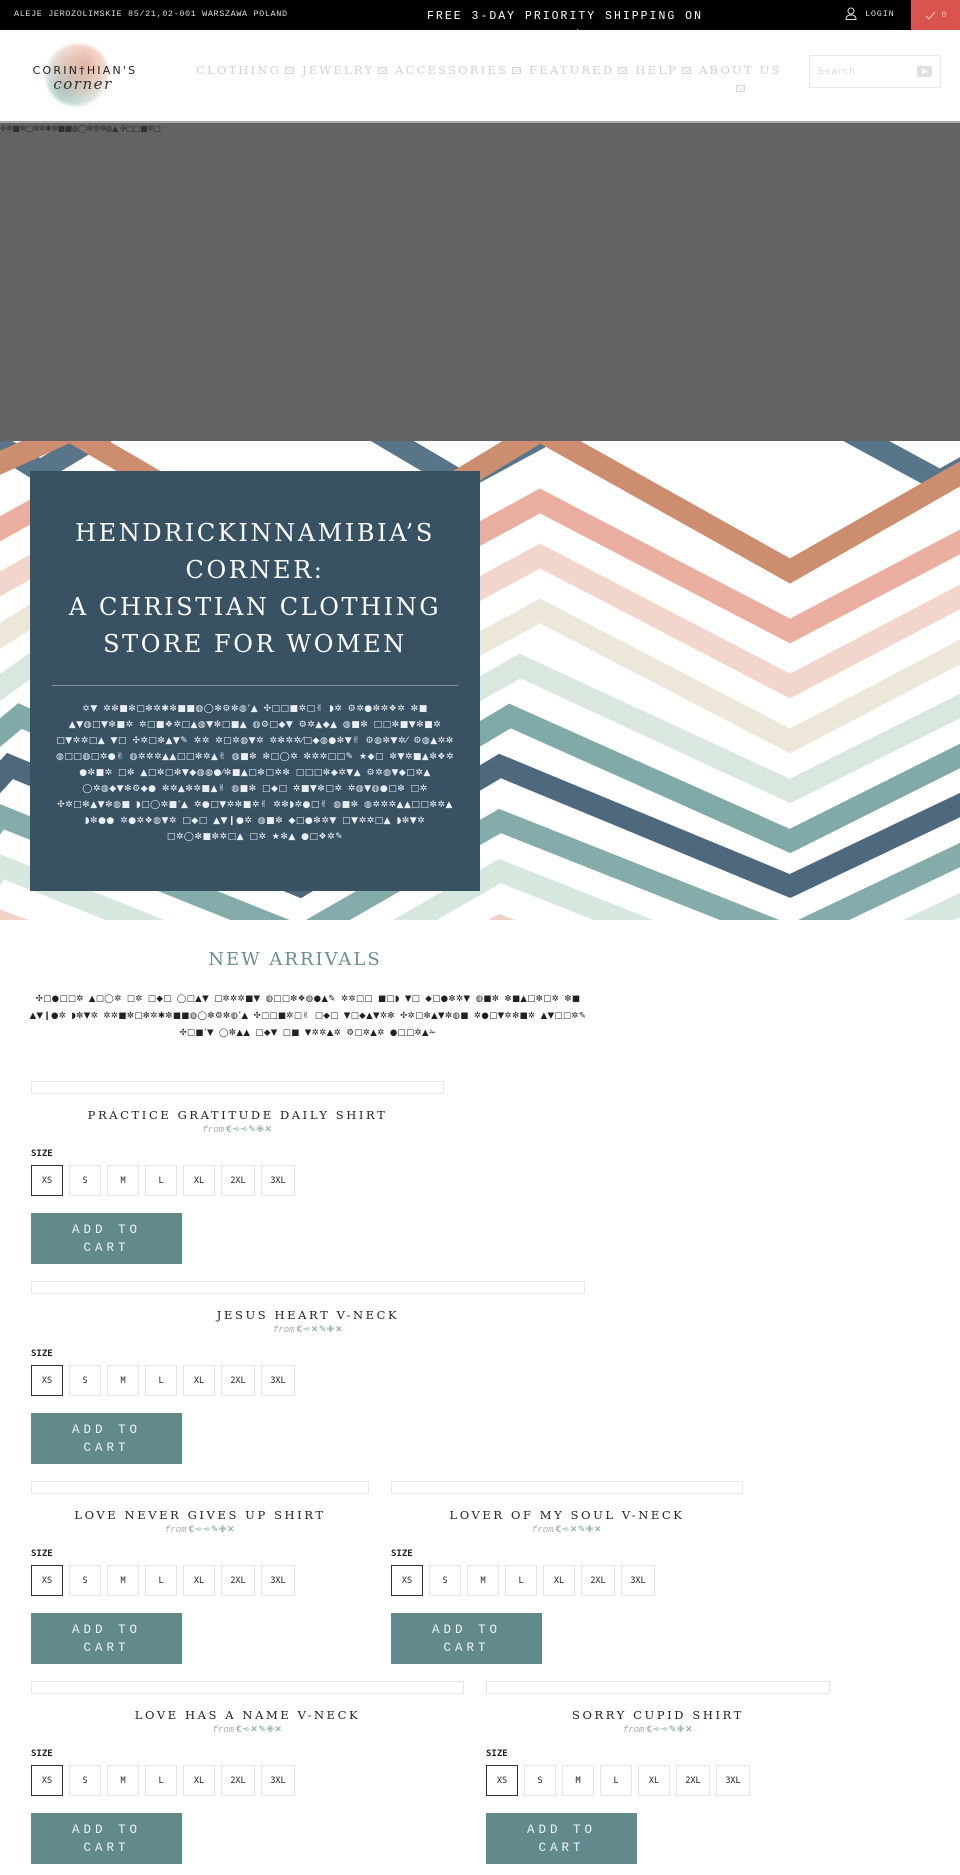 This screenshot has height=1875, width=960. Describe the element at coordinates (452, 70) in the screenshot. I see `nav-label: ACCESSORIES` at that location.